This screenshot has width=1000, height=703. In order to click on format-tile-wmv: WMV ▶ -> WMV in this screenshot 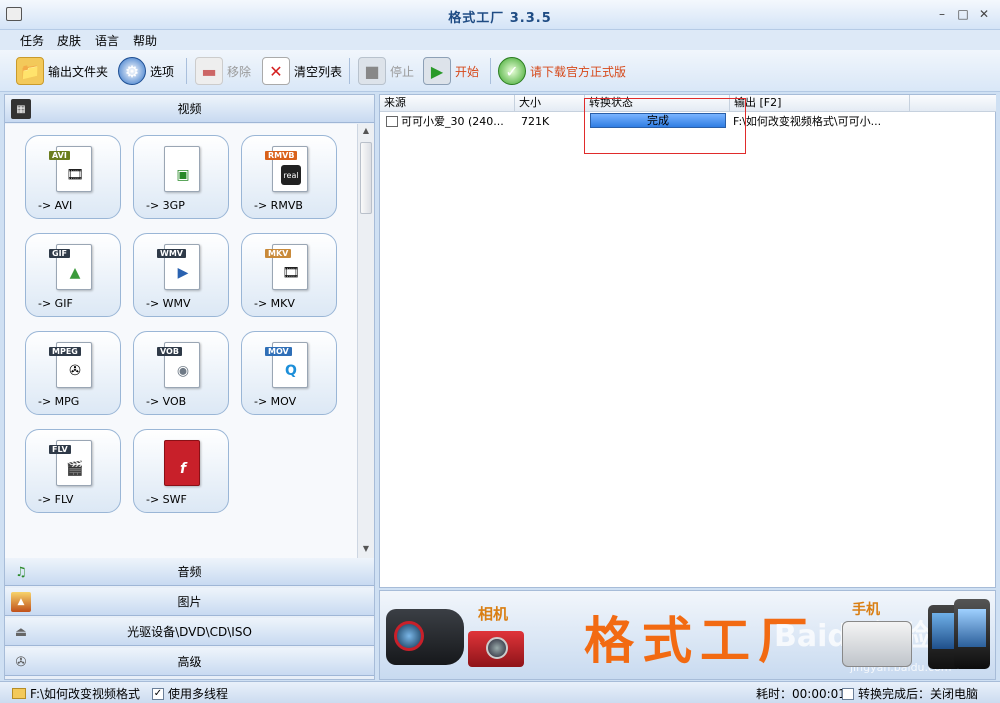, I will do `click(181, 275)`.